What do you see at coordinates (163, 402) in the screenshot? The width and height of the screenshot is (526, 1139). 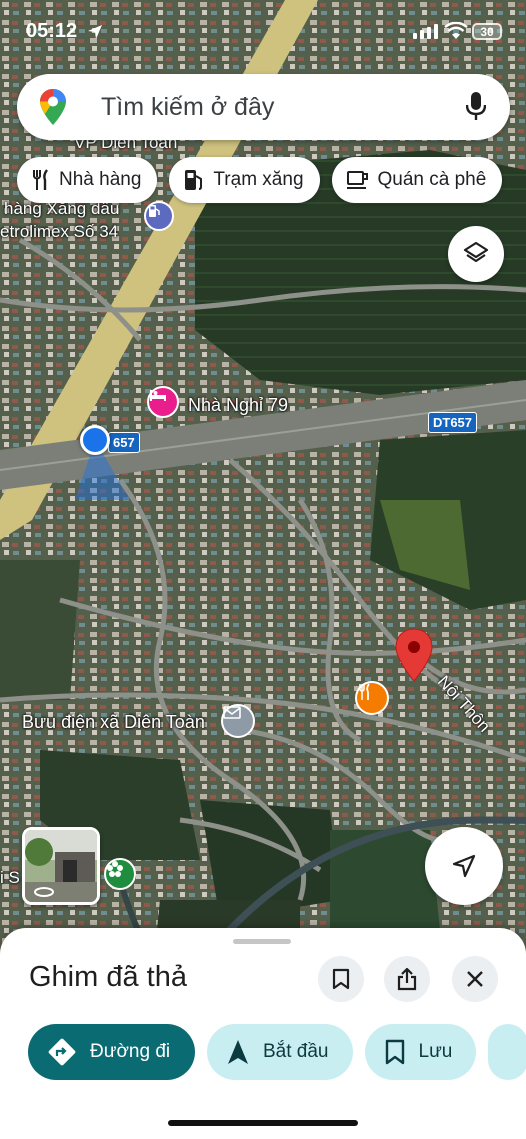 I see `motel-poi` at bounding box center [163, 402].